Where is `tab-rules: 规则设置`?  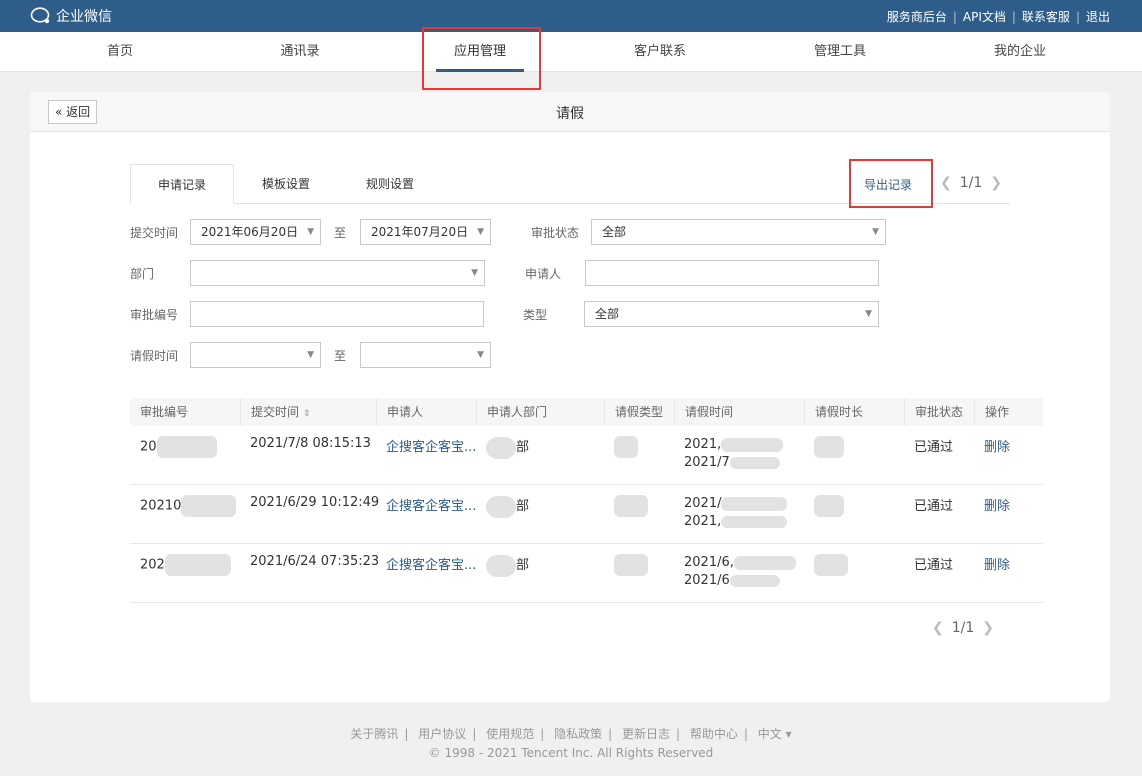 tab-rules: 规则设置 is located at coordinates (390, 184).